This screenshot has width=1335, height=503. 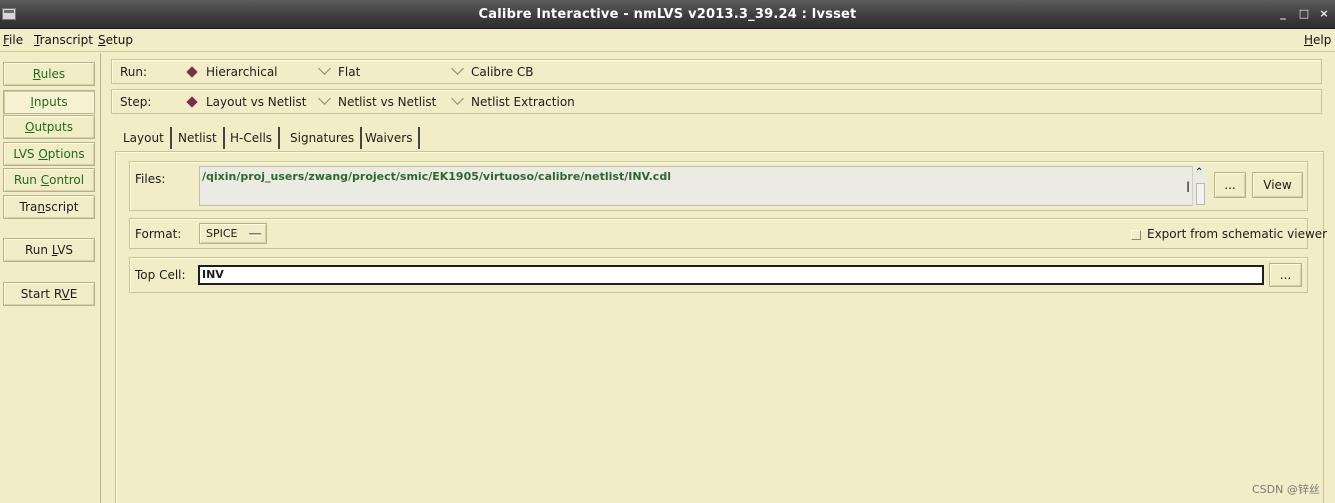 What do you see at coordinates (62, 207) in the screenshot?
I see `transcript-label-b: script` at bounding box center [62, 207].